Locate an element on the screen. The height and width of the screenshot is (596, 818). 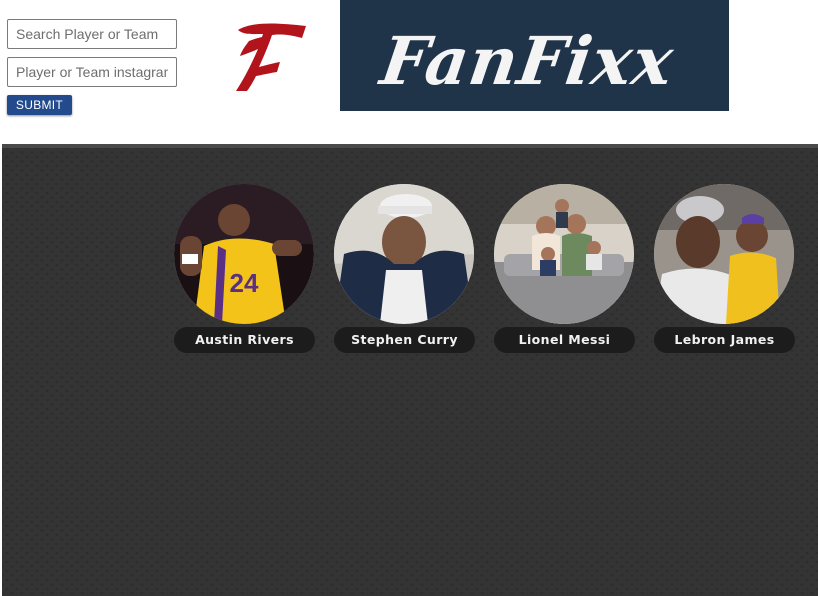
player-card: Stephen Curry is located at coordinates (404, 268).